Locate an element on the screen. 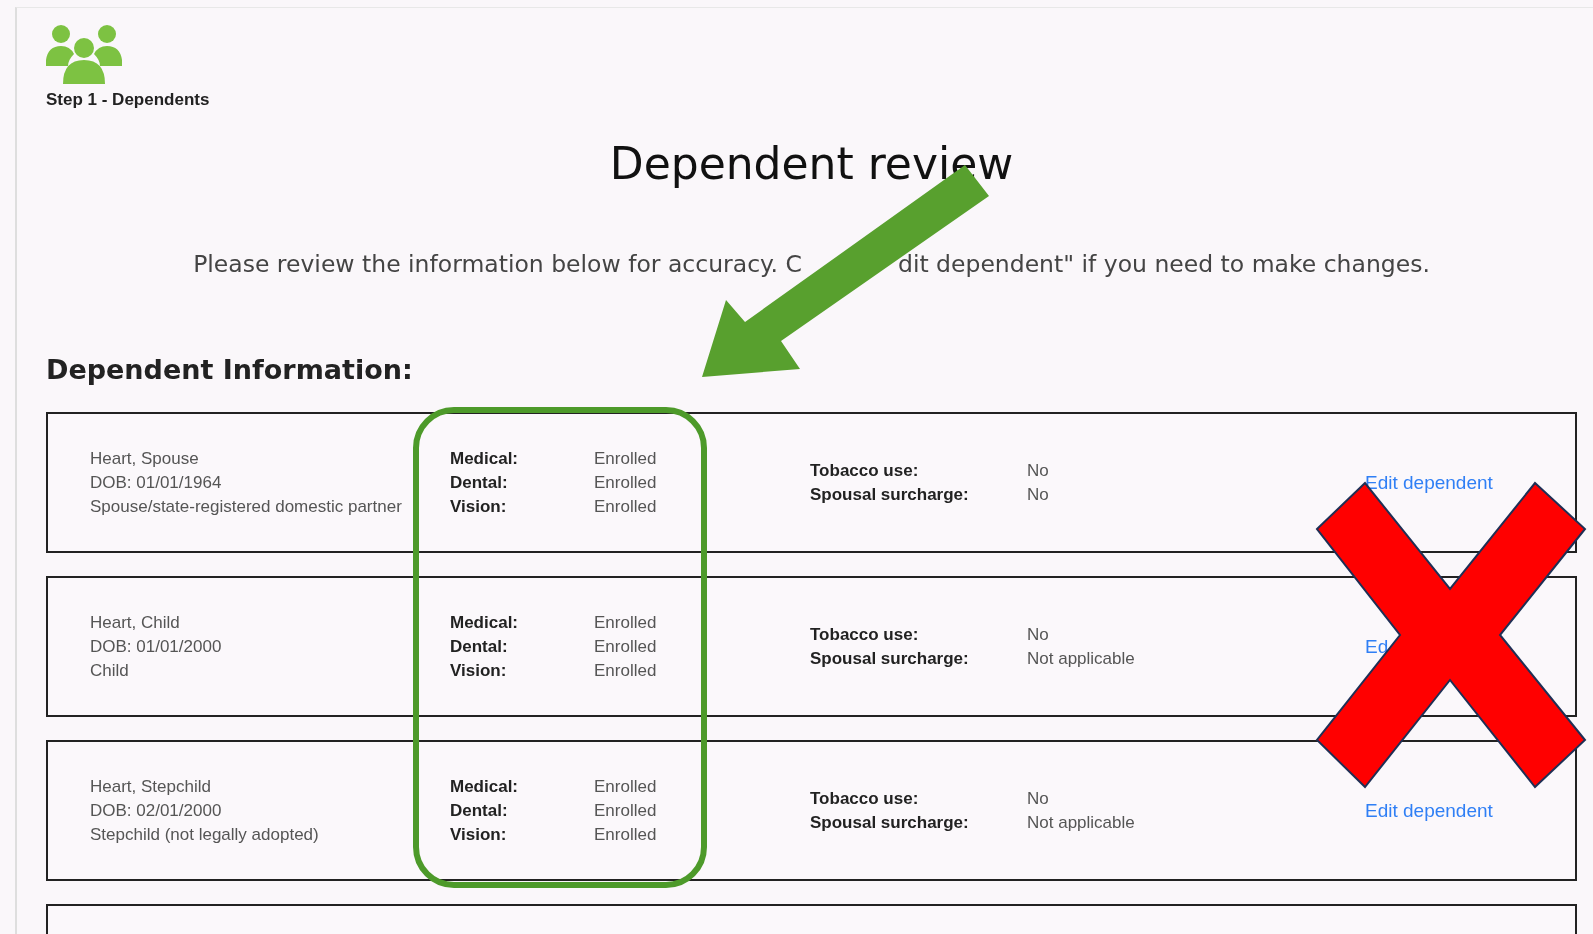 Image resolution: width=1593 pixels, height=934 pixels. dependent-relationship: Child is located at coordinates (110, 670).